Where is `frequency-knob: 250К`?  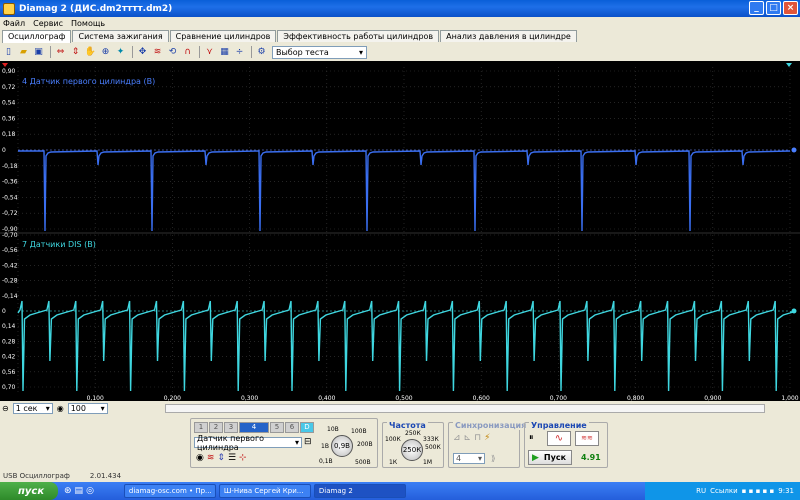
frequency-knob: 250К is located at coordinates (412, 450).